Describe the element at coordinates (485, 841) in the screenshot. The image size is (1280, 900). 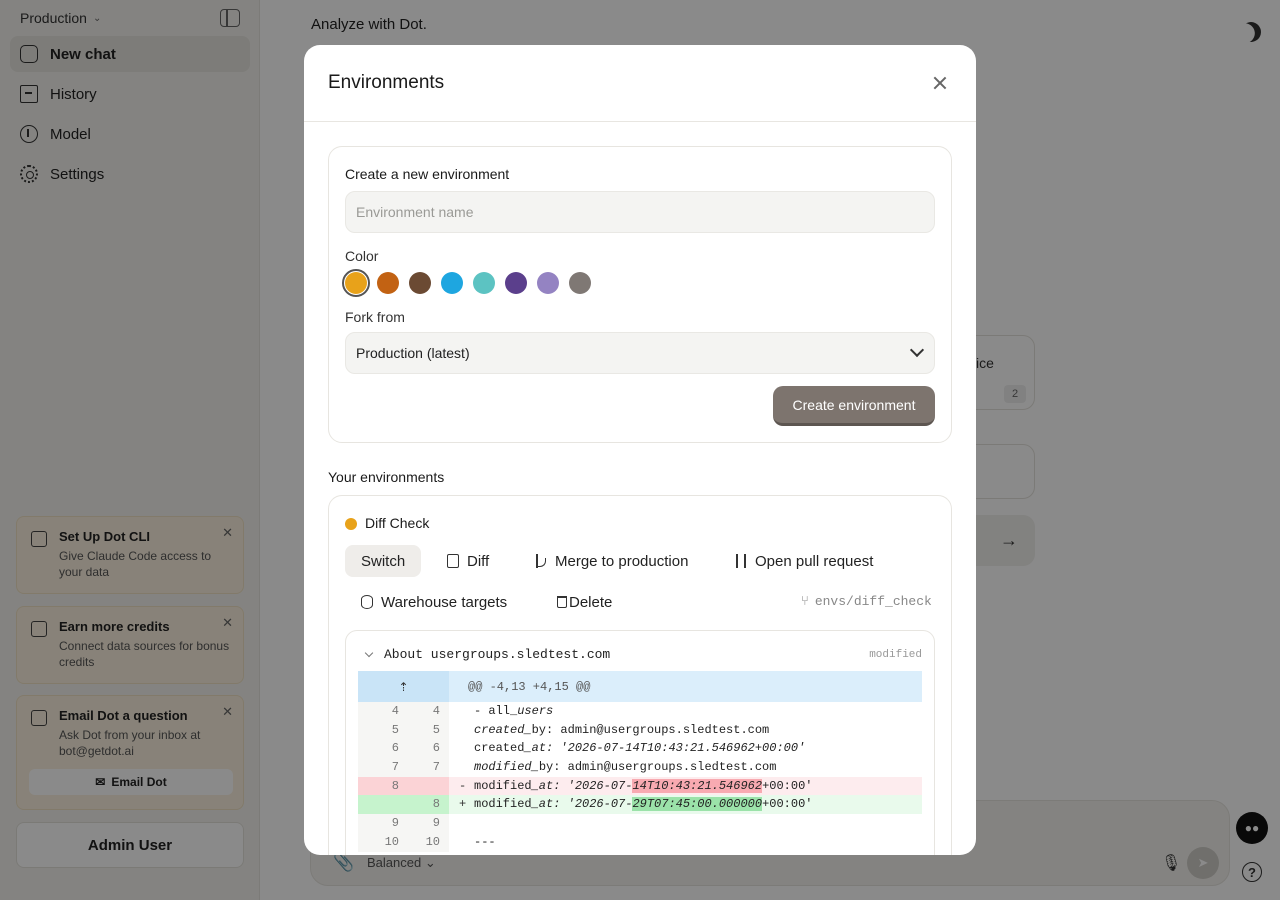
I see `code-pre: ---` at that location.